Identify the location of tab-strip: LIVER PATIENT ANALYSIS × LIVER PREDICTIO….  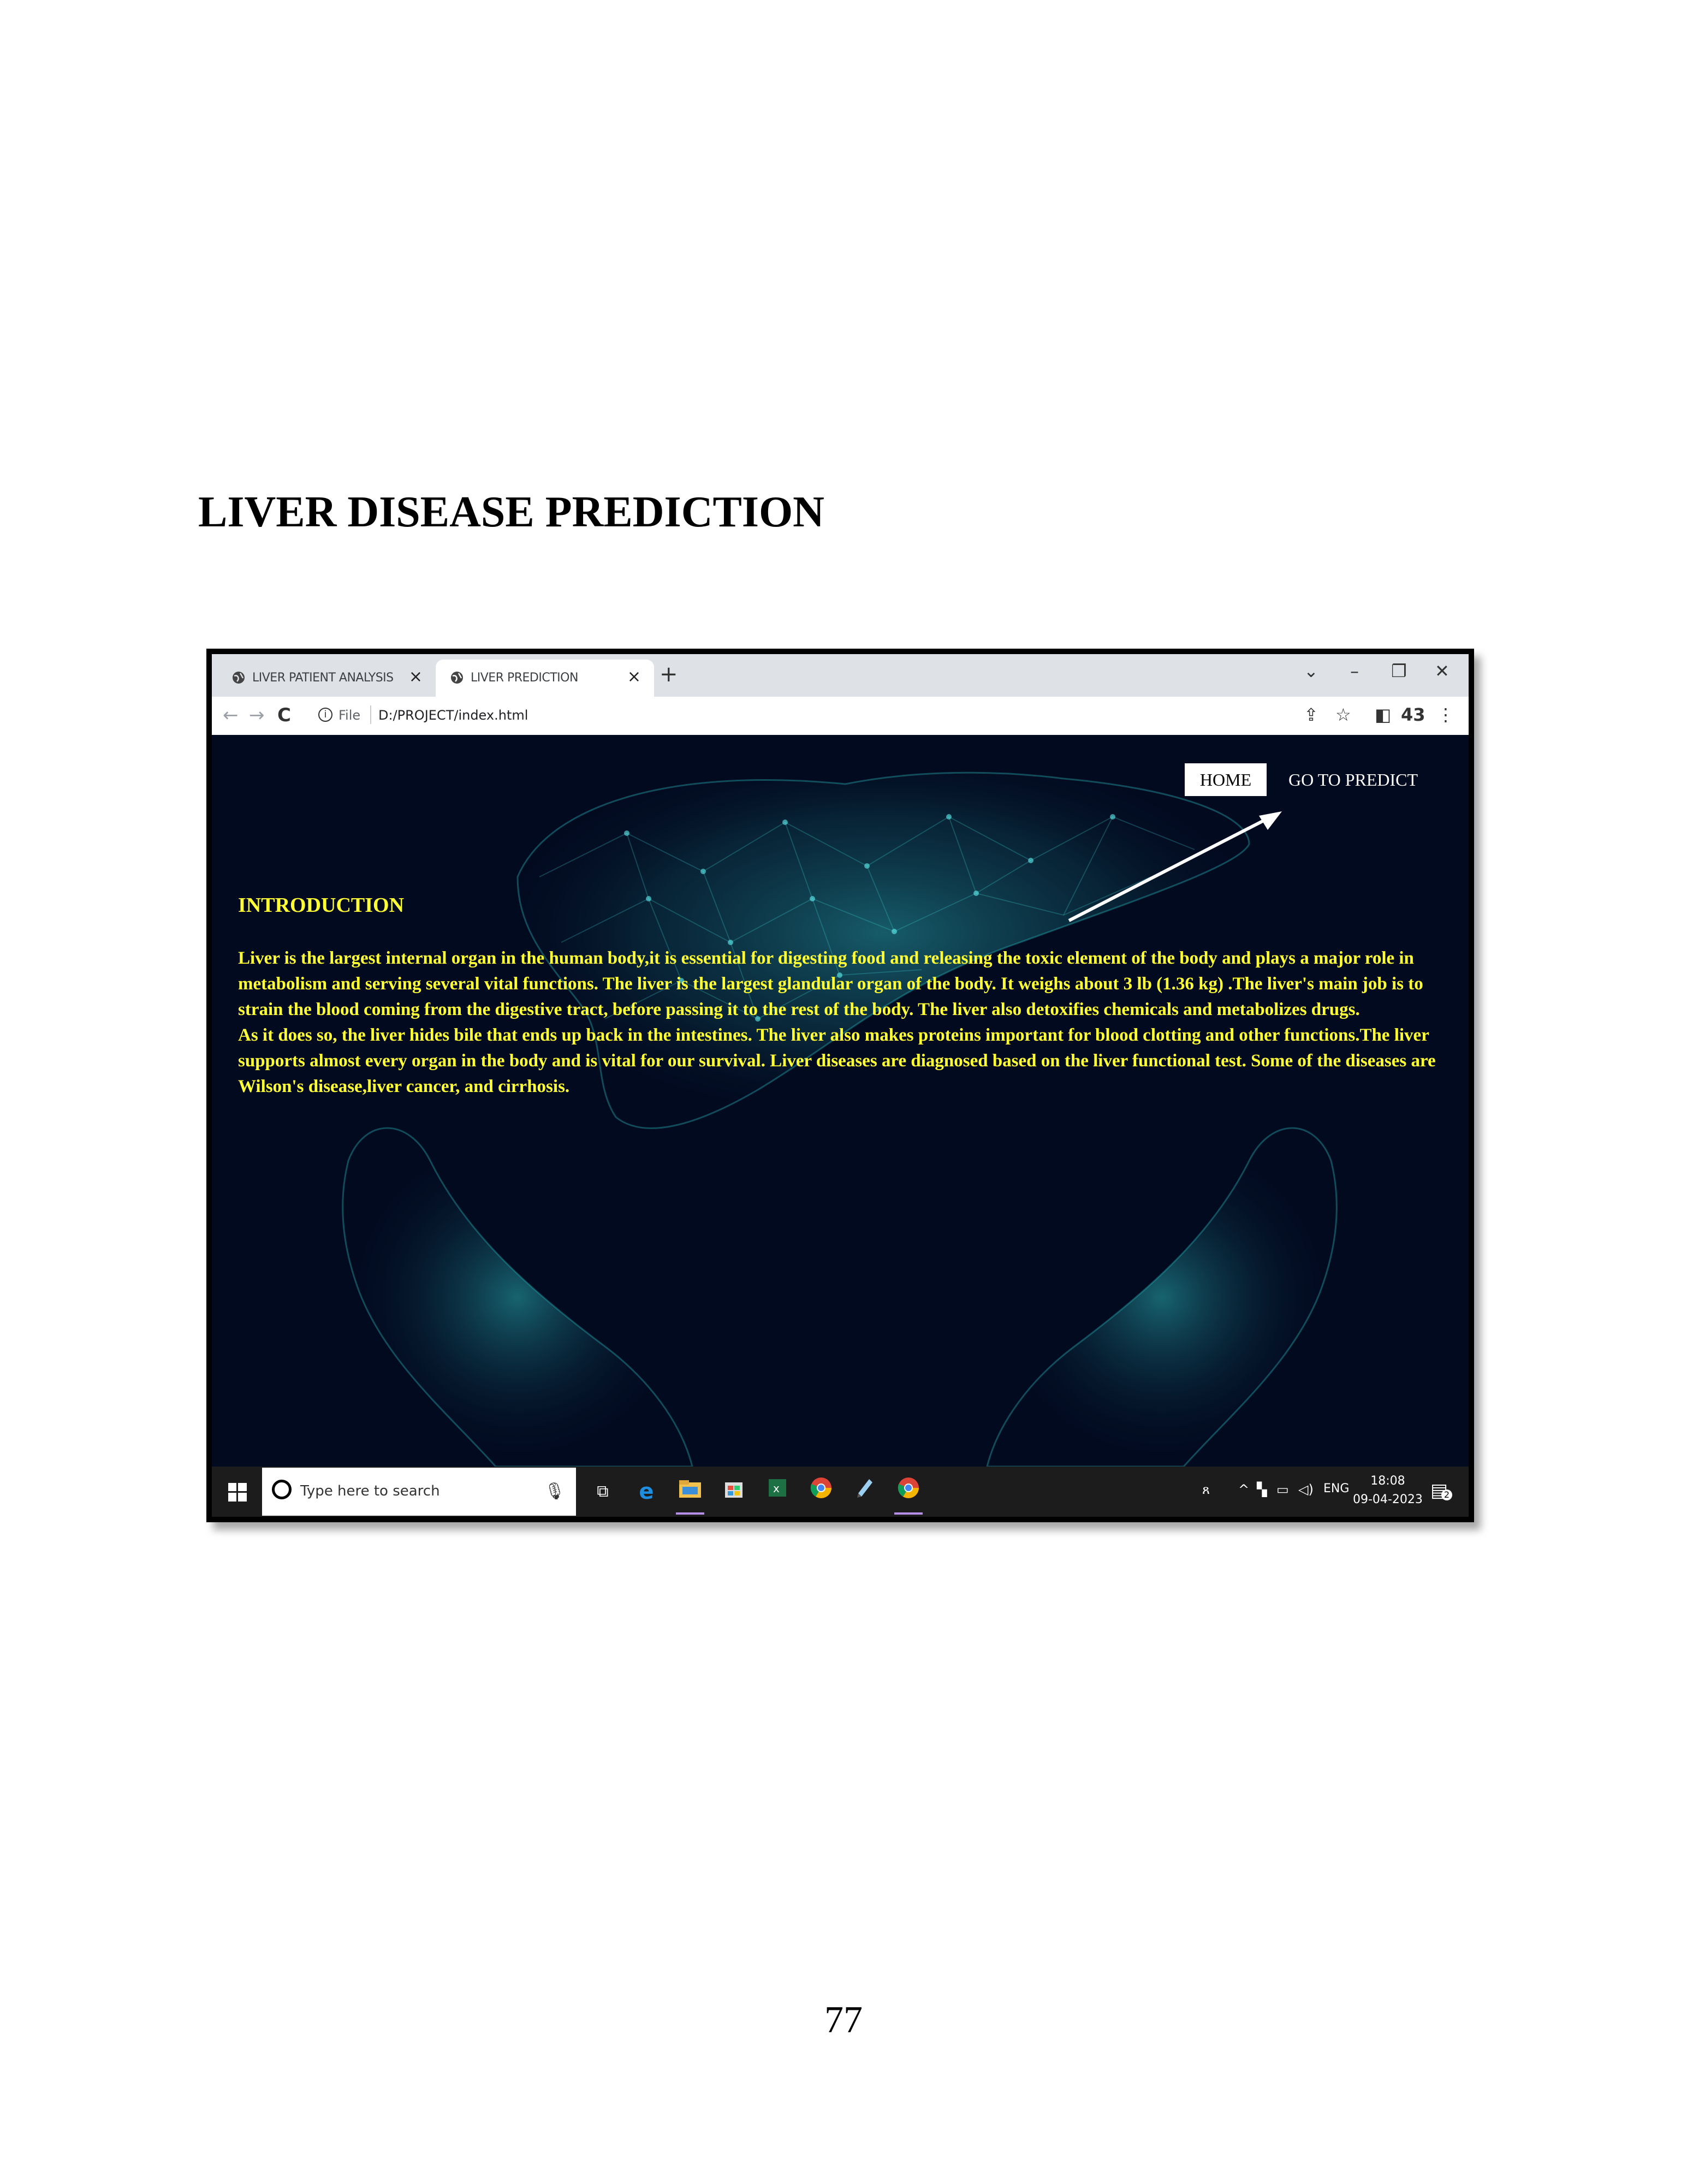
(840, 675).